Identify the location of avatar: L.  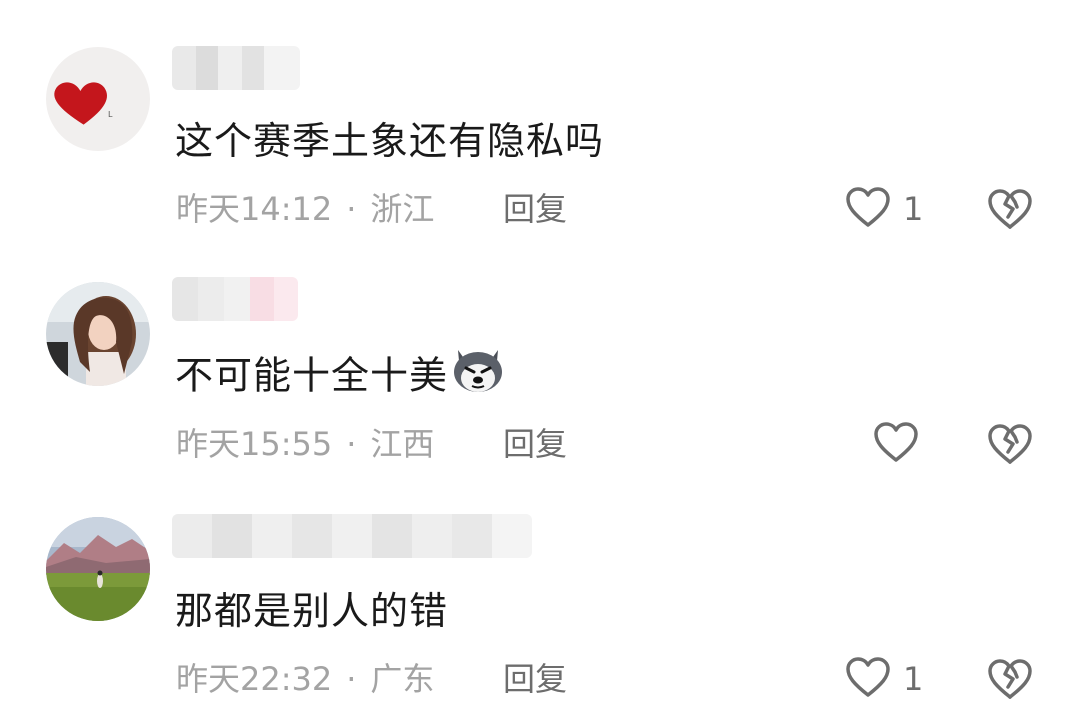
(98, 99).